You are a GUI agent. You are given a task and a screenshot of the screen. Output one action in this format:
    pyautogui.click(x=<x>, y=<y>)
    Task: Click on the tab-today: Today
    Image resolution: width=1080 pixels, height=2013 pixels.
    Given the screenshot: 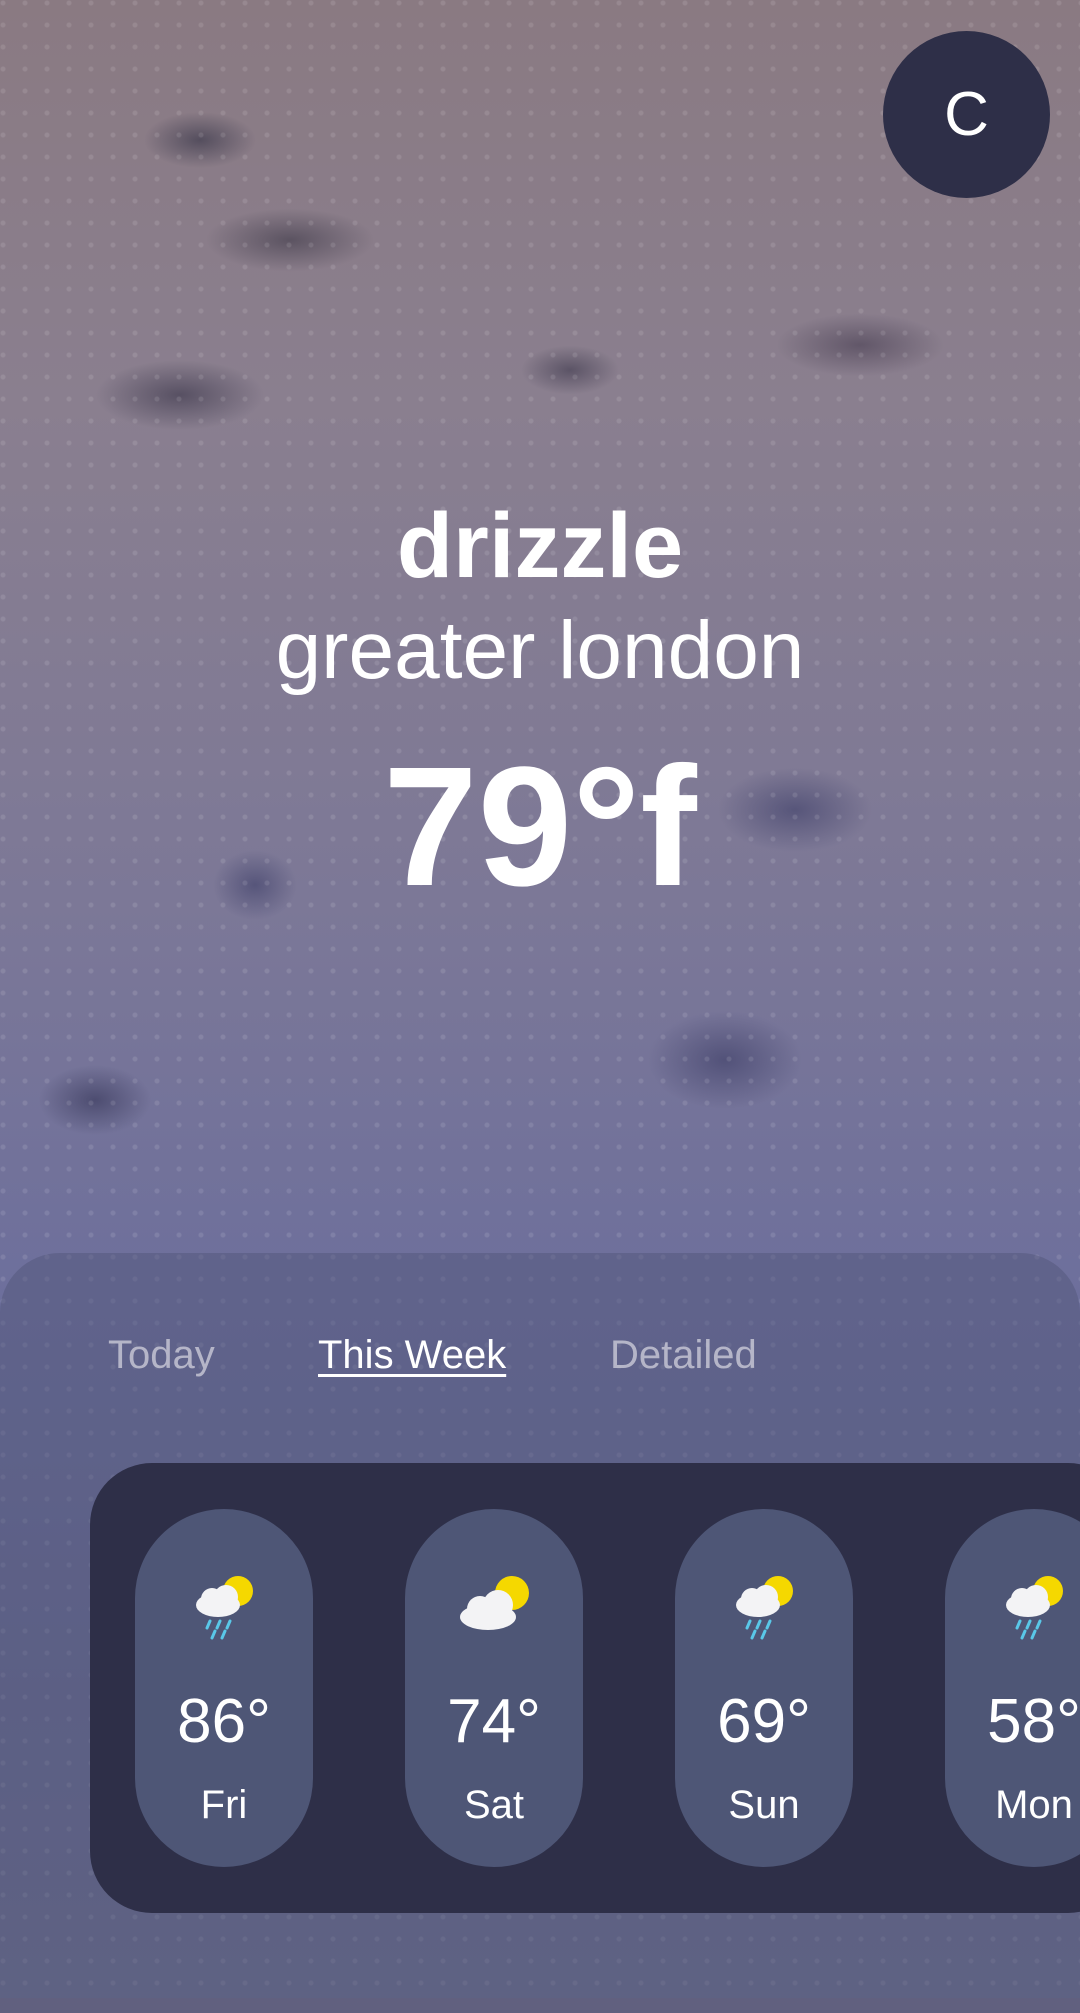 What is the action you would take?
    pyautogui.click(x=161, y=1355)
    